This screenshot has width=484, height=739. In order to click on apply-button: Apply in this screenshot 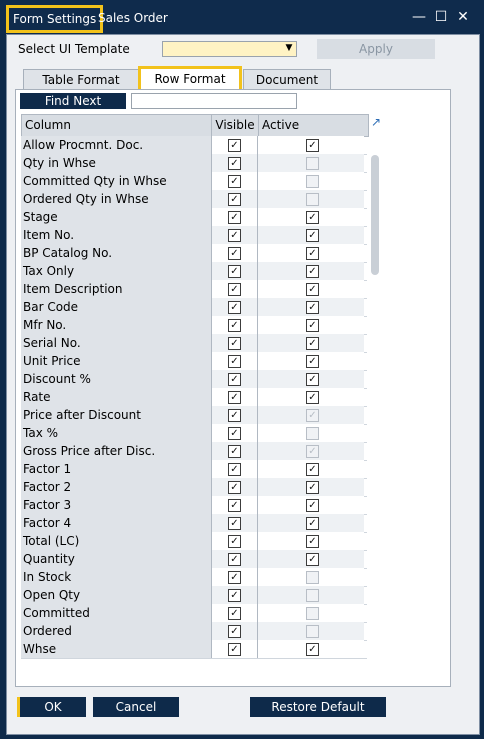, I will do `click(376, 49)`.